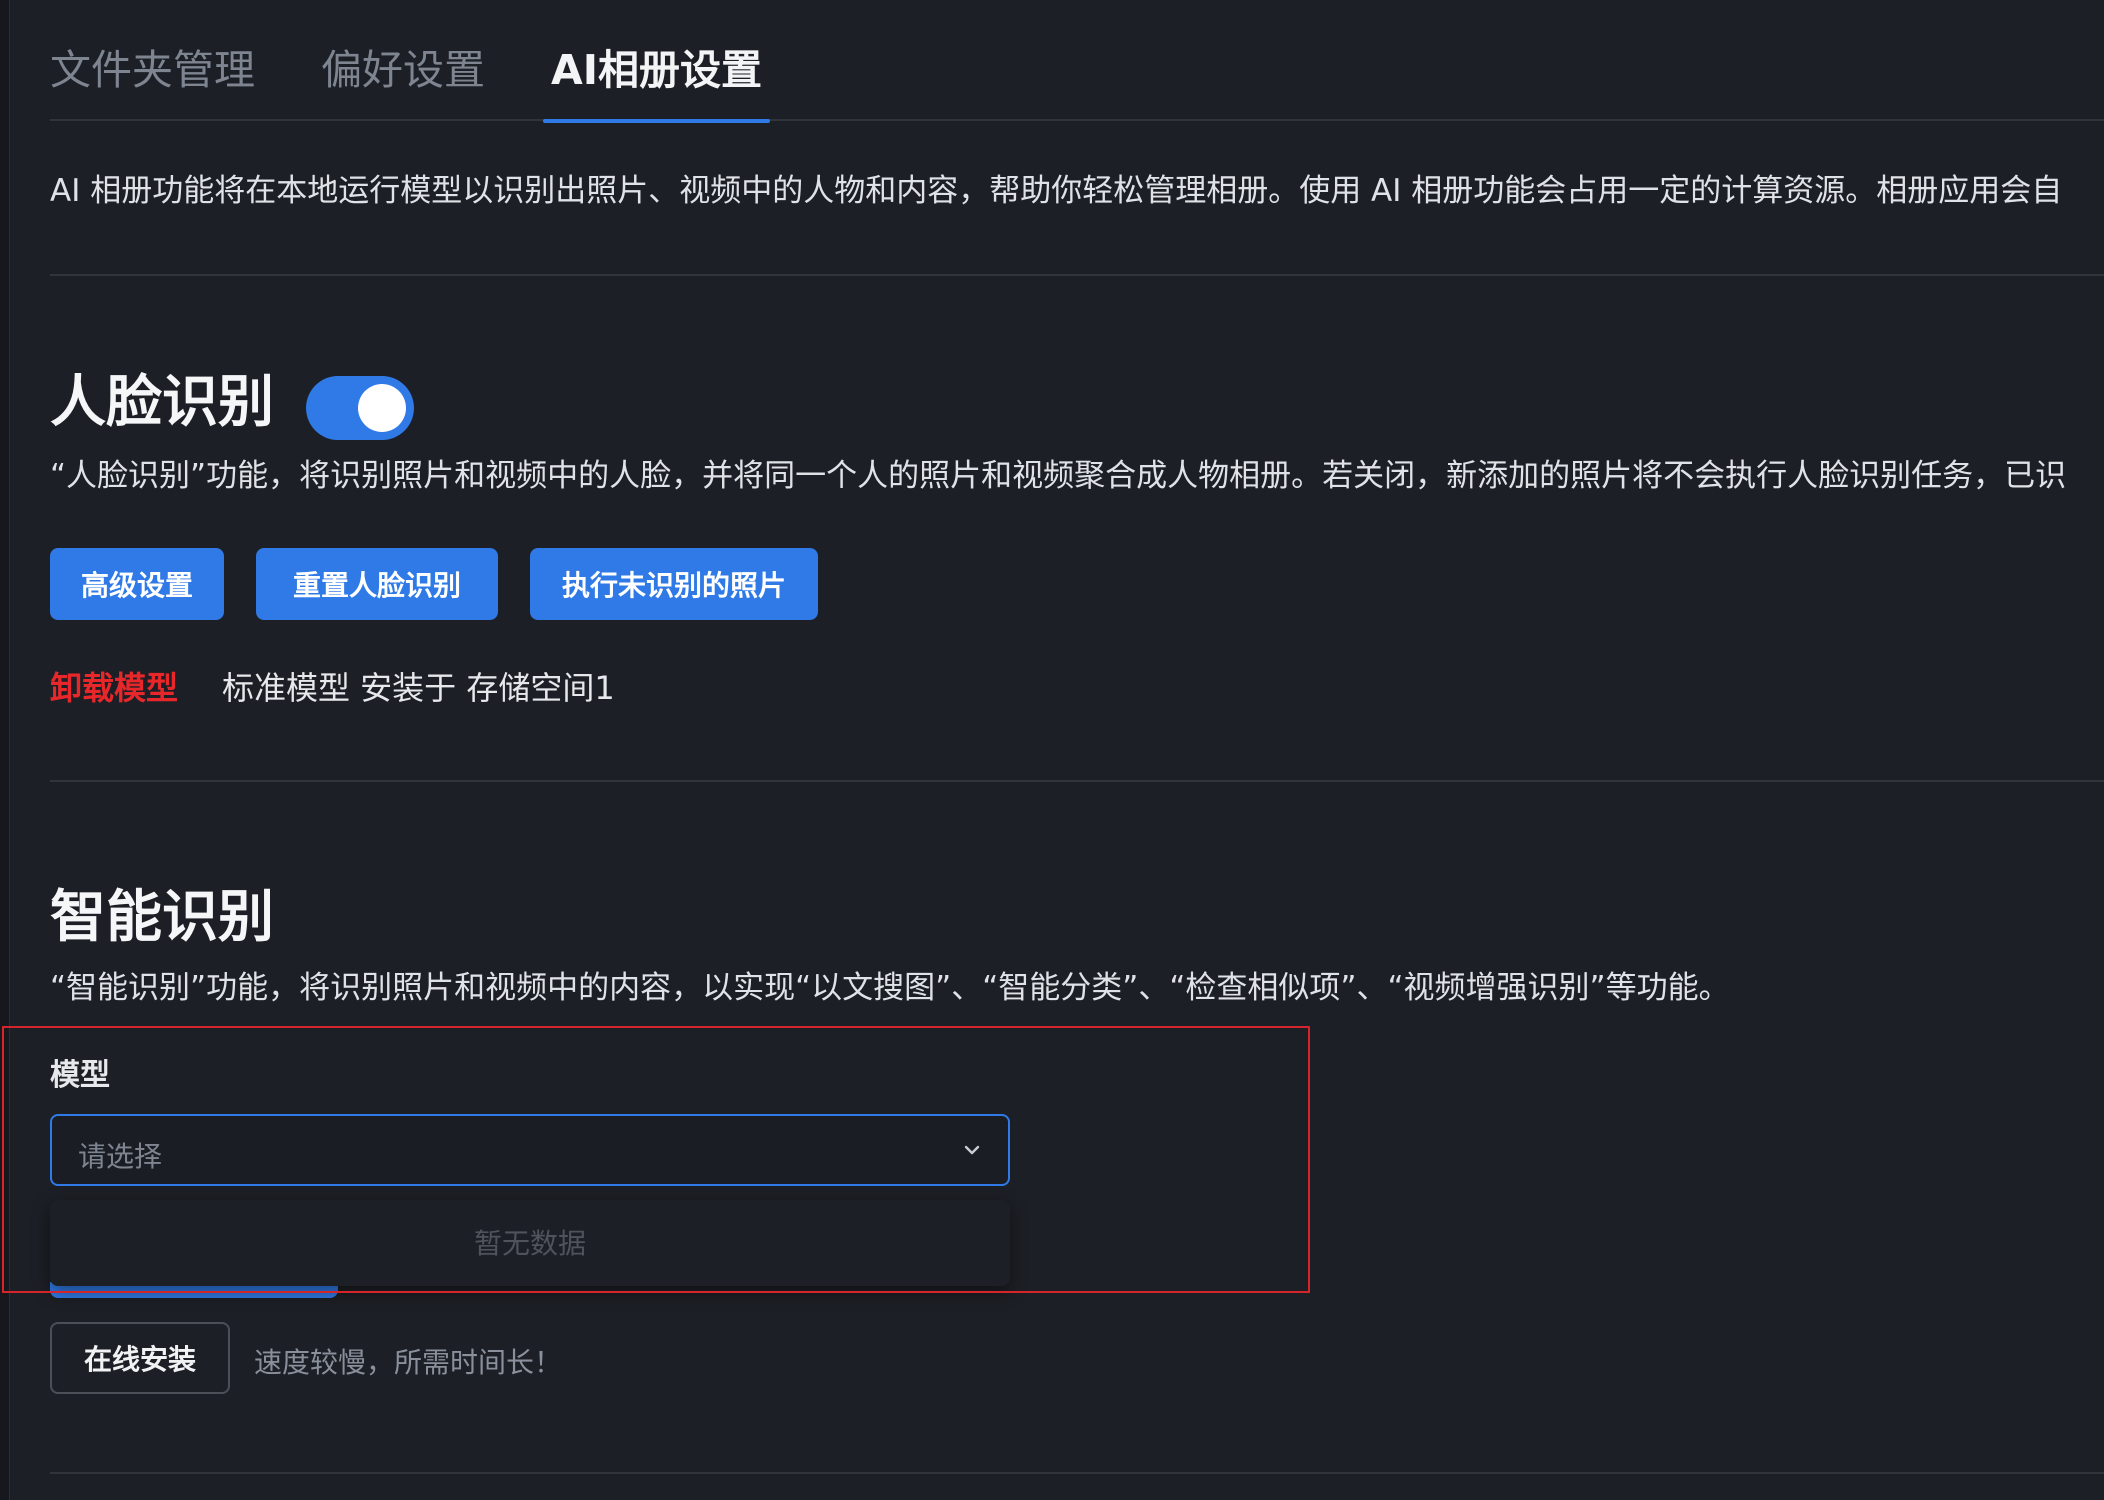 This screenshot has width=2104, height=1500. What do you see at coordinates (152, 60) in the screenshot?
I see `tab-folder-management: 文件夹管理` at bounding box center [152, 60].